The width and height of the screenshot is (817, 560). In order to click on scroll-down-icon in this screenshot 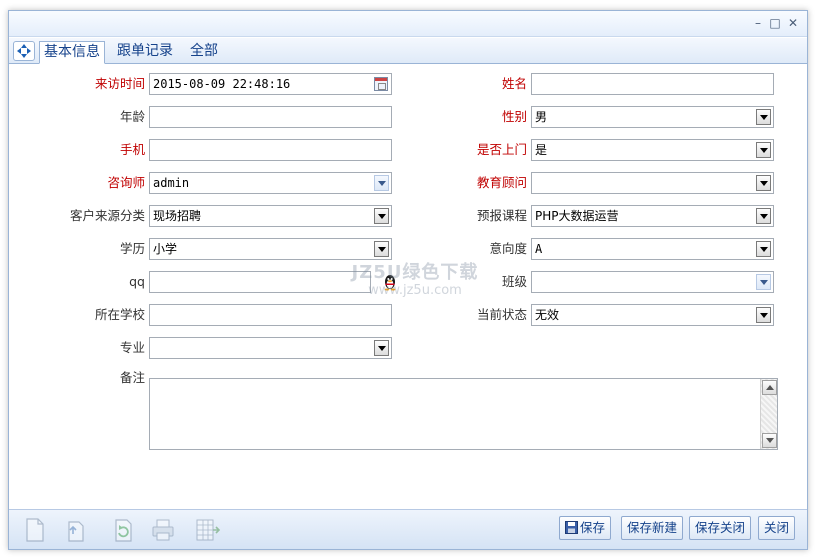, I will do `click(769, 440)`.